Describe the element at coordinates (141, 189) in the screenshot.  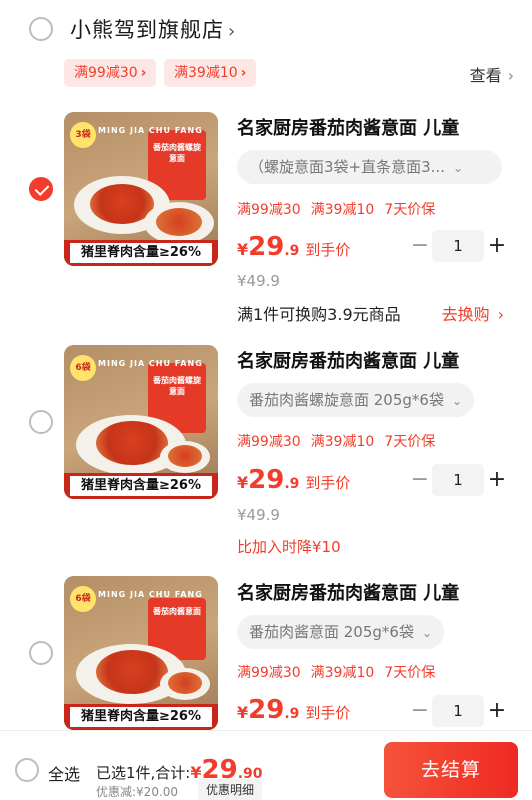
I see `product-image: 番茄肉酱螺旋意面 3袋 MING JIA CHU FANG 猪里脊肉含量≥26%` at that location.